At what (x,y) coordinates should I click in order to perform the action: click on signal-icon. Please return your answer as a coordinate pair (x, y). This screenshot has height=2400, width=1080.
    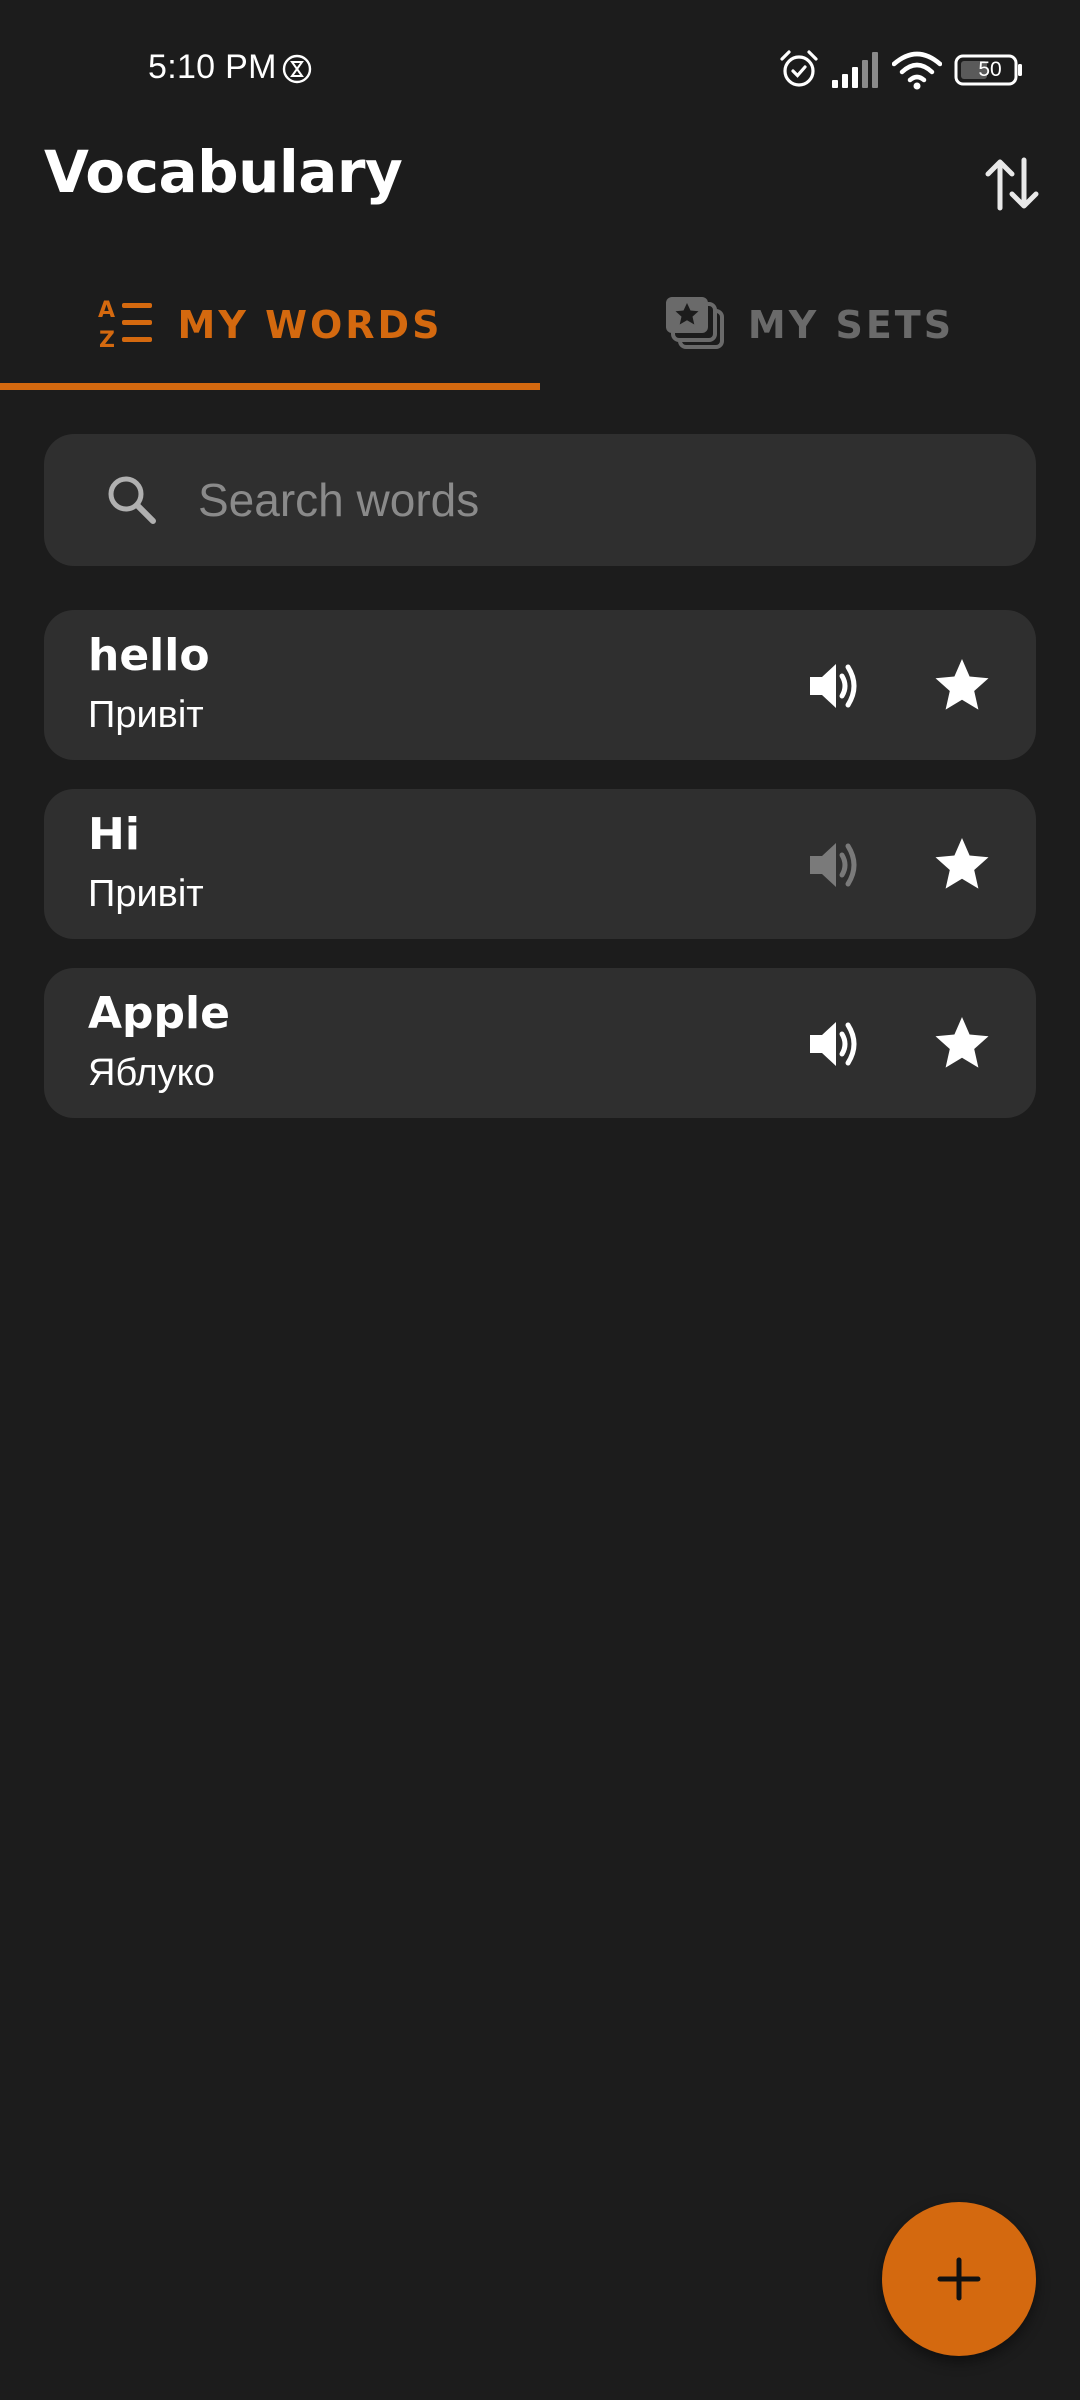
    Looking at the image, I should click on (856, 72).